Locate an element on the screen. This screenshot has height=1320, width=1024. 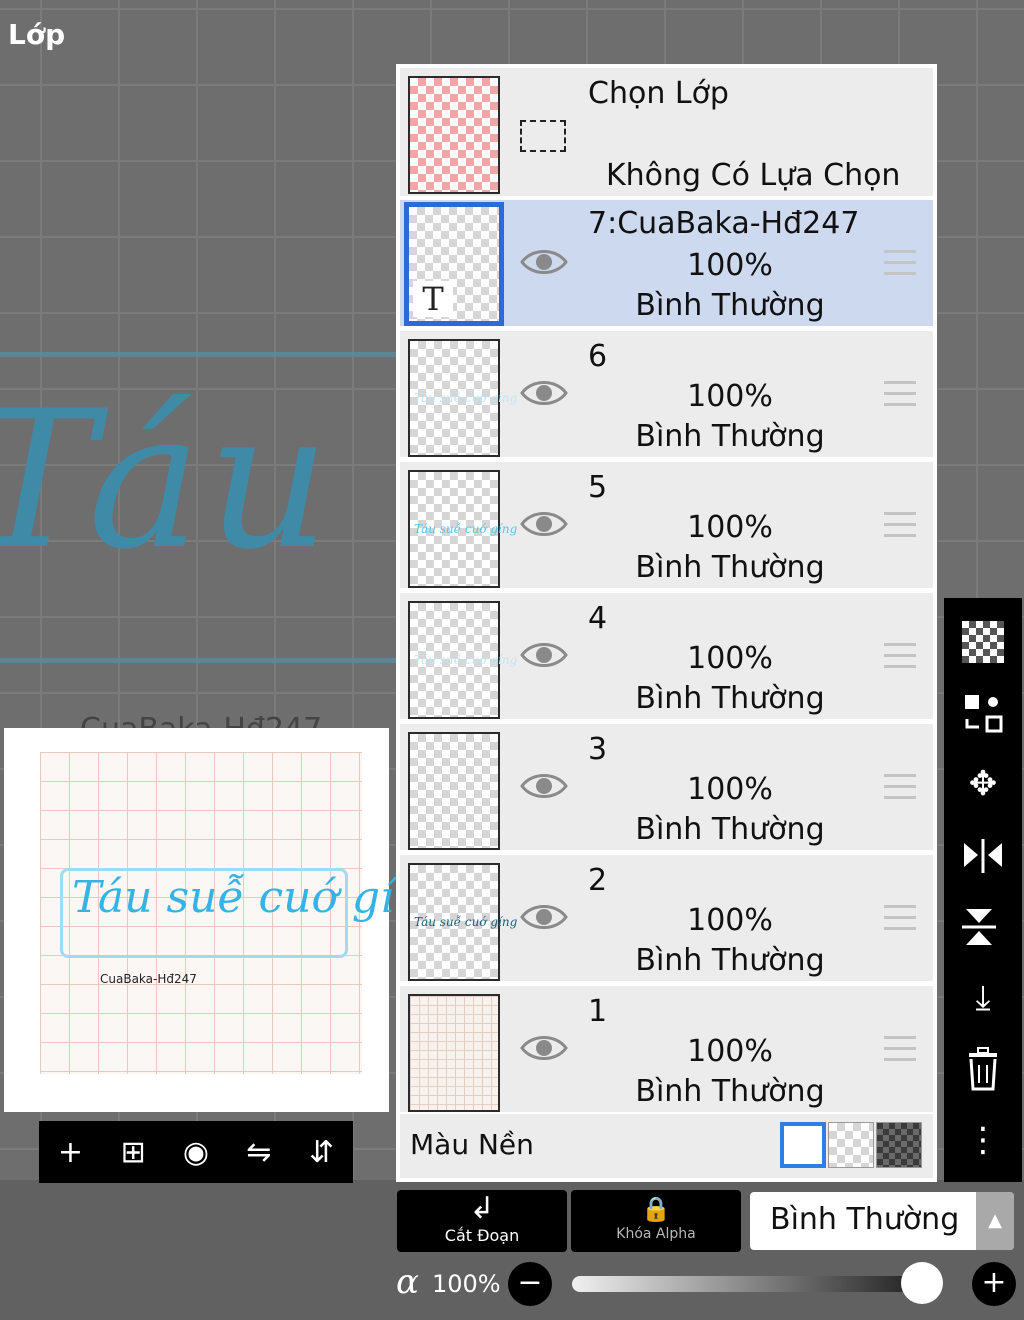
lock-icon: 🔒 is located at coordinates (656, 1209).